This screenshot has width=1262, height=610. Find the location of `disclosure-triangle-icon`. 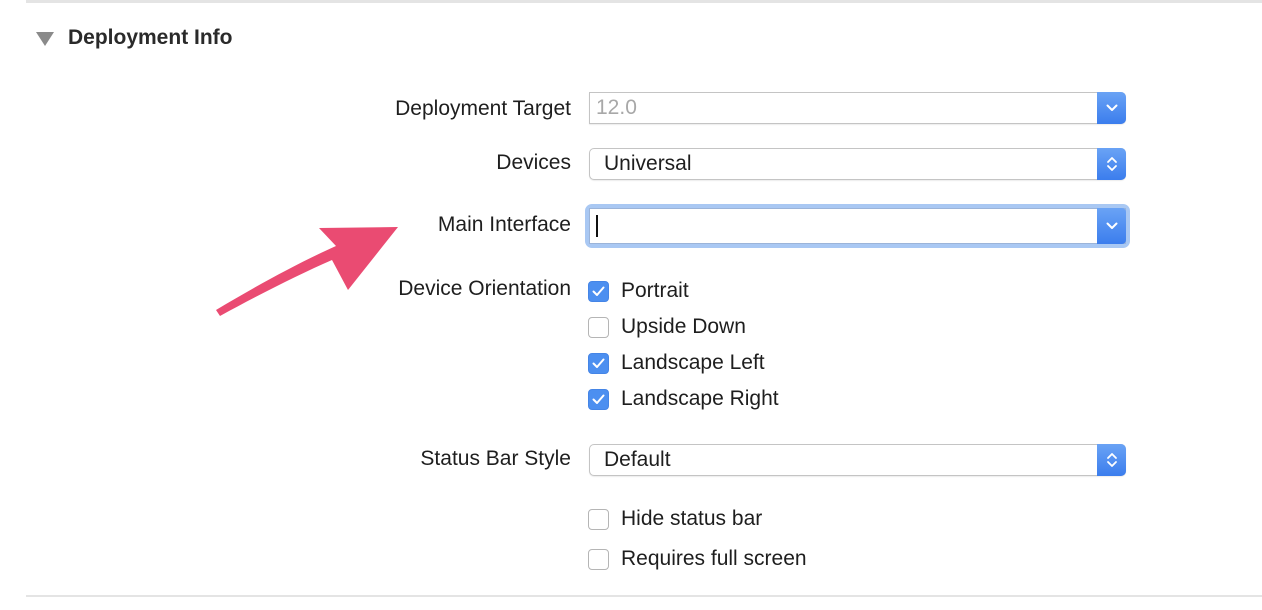

disclosure-triangle-icon is located at coordinates (45, 39).